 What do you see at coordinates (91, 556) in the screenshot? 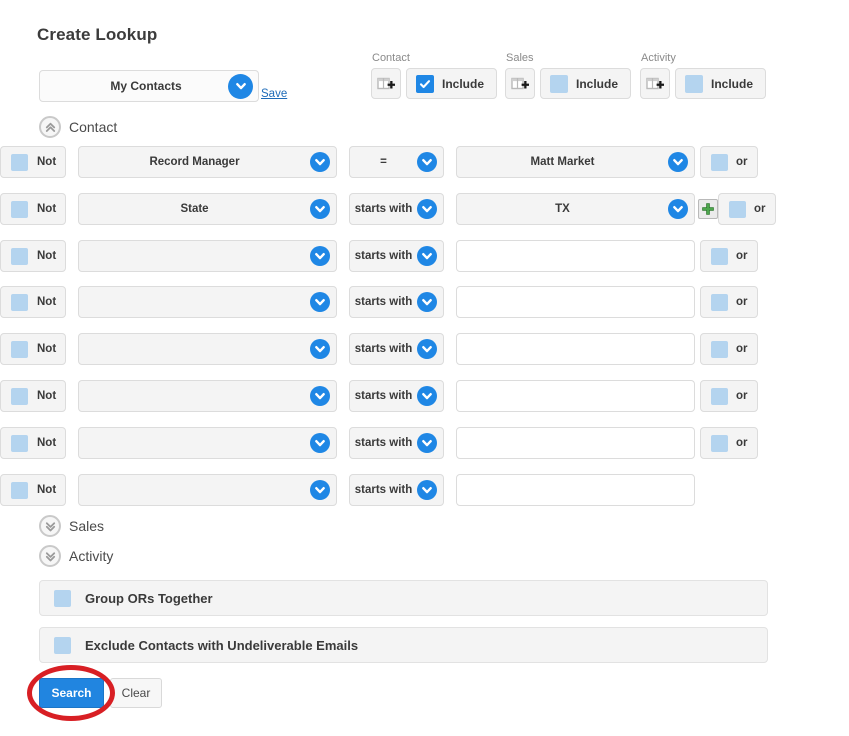
I see `section-label: Activity` at bounding box center [91, 556].